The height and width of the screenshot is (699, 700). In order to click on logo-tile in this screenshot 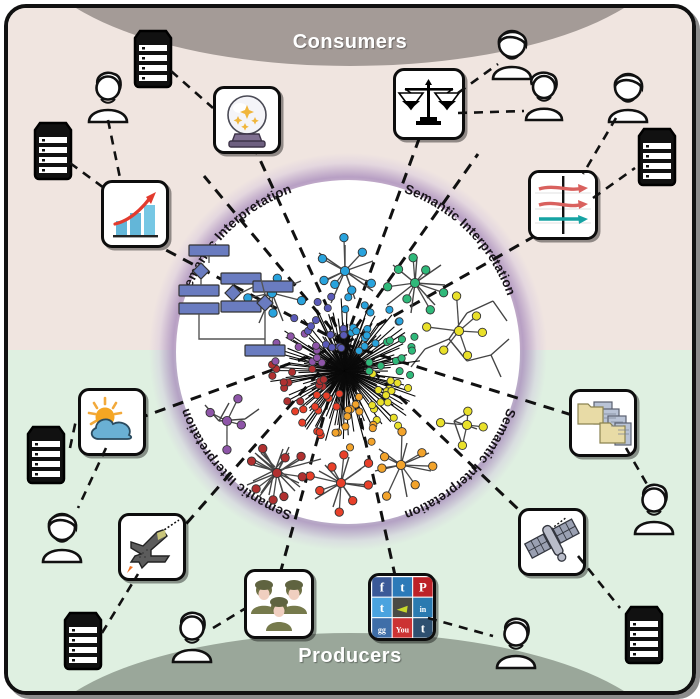, I will do `click(402, 607)`.